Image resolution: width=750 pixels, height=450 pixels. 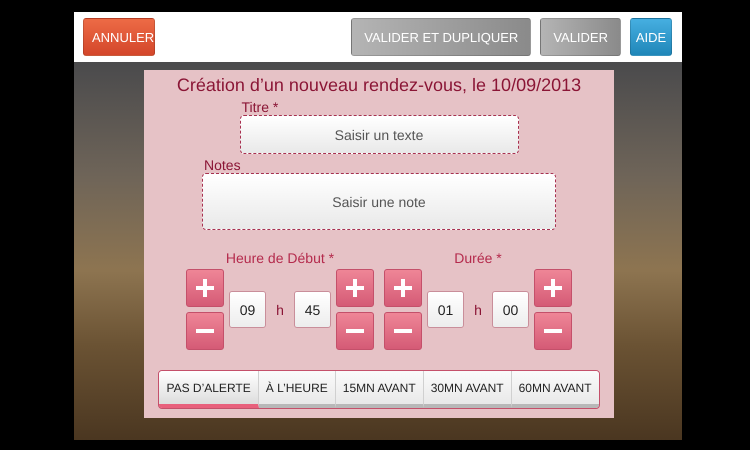 I want to click on text-field: Saisir une note, so click(x=379, y=201).